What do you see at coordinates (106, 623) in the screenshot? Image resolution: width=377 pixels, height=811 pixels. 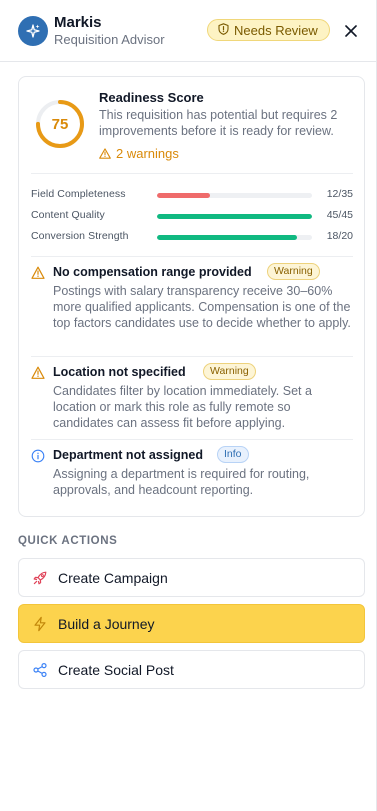 I see `build-journey-label: Build a Journey` at bounding box center [106, 623].